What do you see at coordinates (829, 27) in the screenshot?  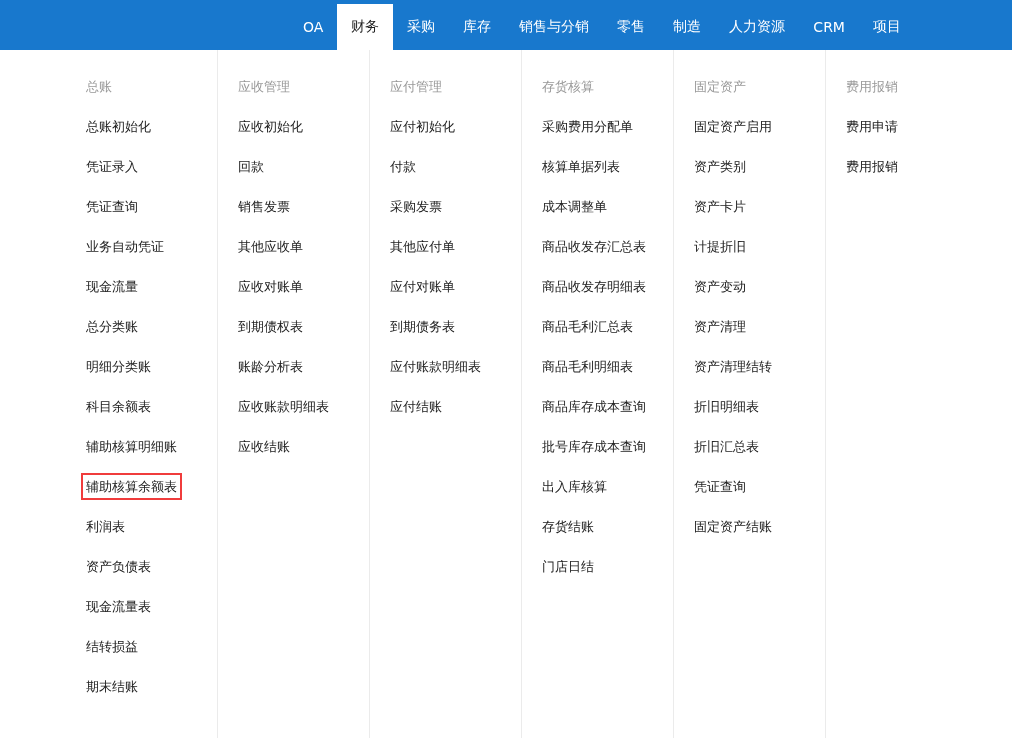 I see `nav-tab: CRM` at bounding box center [829, 27].